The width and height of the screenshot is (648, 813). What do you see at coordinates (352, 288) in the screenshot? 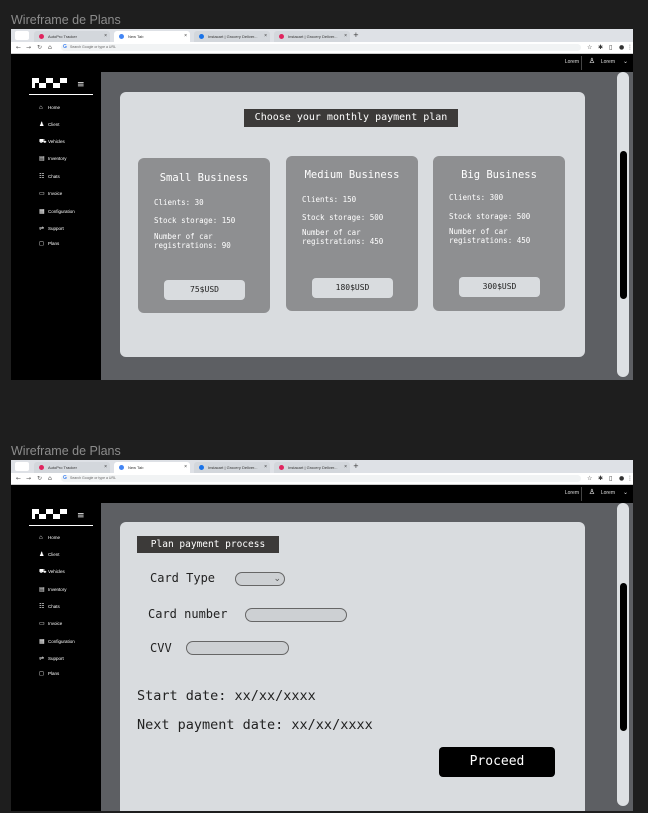
I see `plan-price-button: 180$USD` at bounding box center [352, 288].